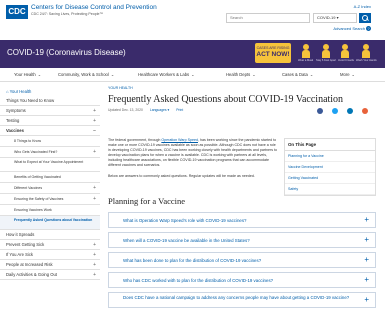 This screenshot has width=385, height=331. What do you see at coordinates (347, 74) in the screenshot?
I see `nav-more: More` at bounding box center [347, 74].